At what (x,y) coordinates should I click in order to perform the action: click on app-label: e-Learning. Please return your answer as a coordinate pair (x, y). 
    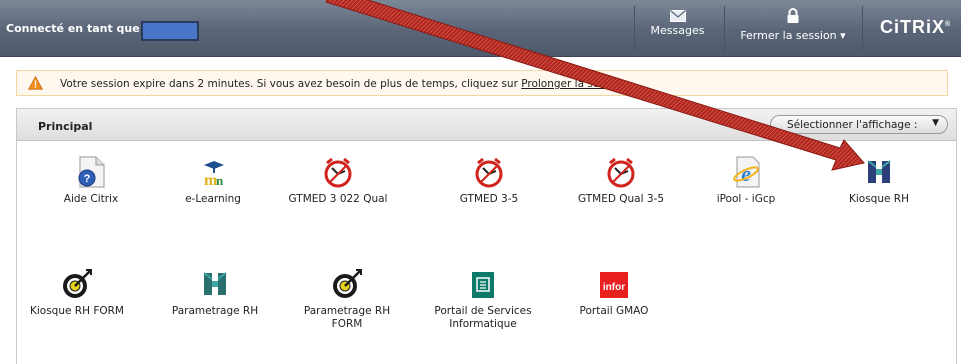
    Looking at the image, I should click on (213, 199).